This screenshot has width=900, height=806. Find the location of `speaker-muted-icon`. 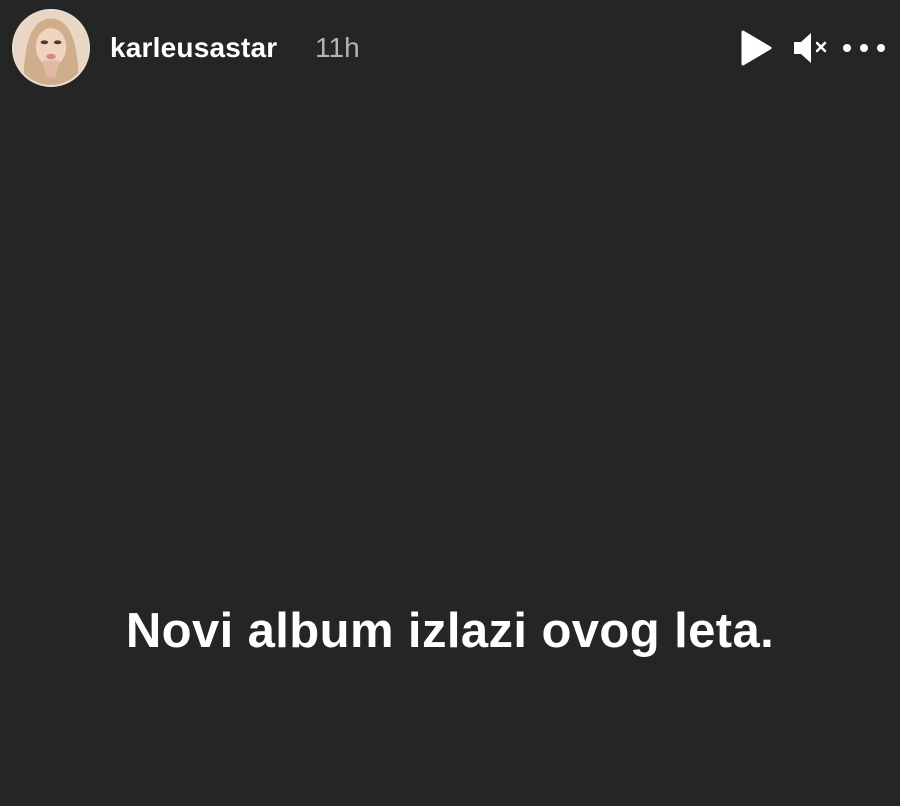

speaker-muted-icon is located at coordinates (810, 48).